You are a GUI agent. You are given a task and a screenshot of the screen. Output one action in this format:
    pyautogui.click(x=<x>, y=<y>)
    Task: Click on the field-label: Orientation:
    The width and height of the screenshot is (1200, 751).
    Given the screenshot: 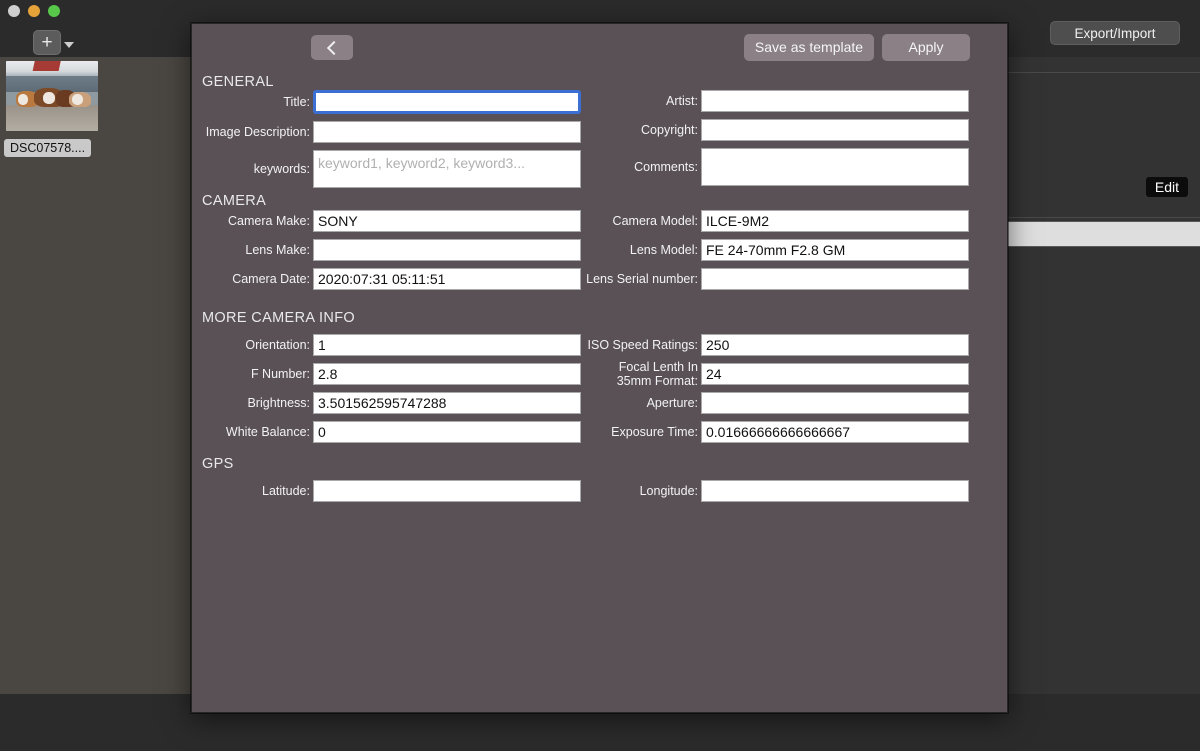 What is the action you would take?
    pyautogui.click(x=277, y=345)
    